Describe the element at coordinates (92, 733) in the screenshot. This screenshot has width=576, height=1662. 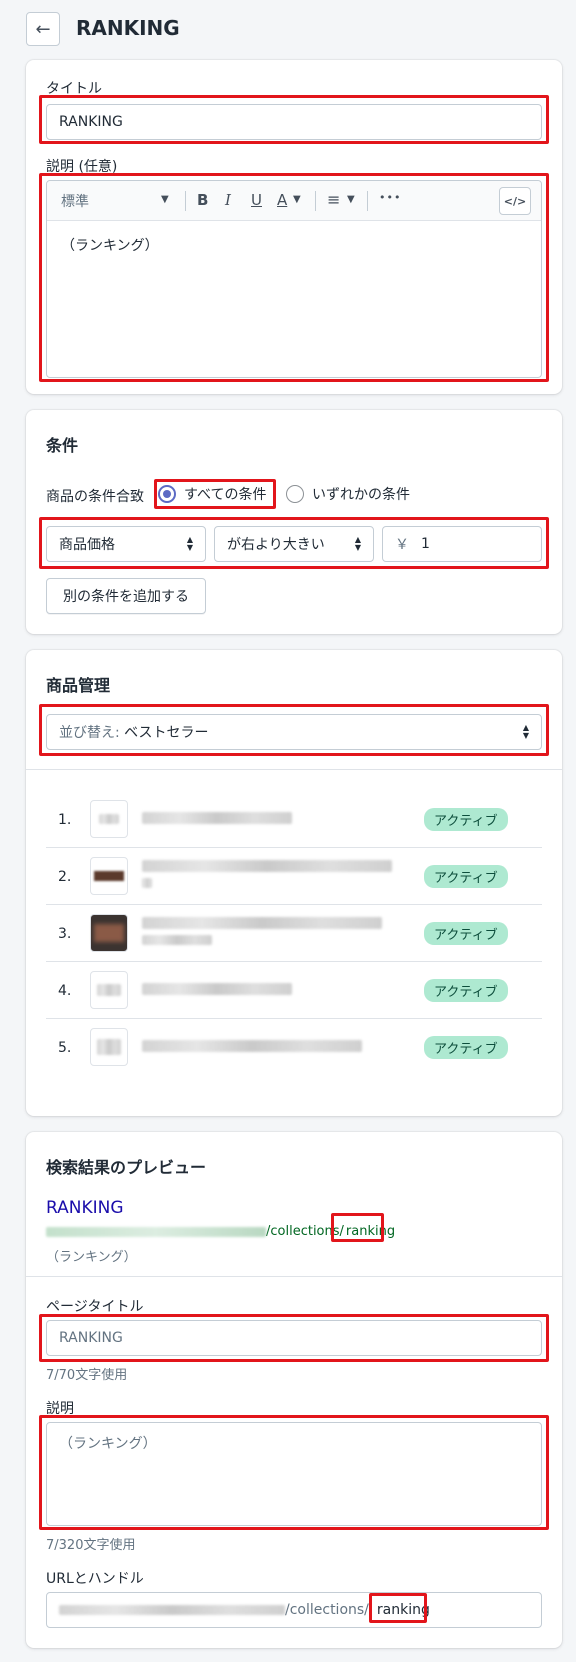
I see `sort-prefix: 並び替え:` at that location.